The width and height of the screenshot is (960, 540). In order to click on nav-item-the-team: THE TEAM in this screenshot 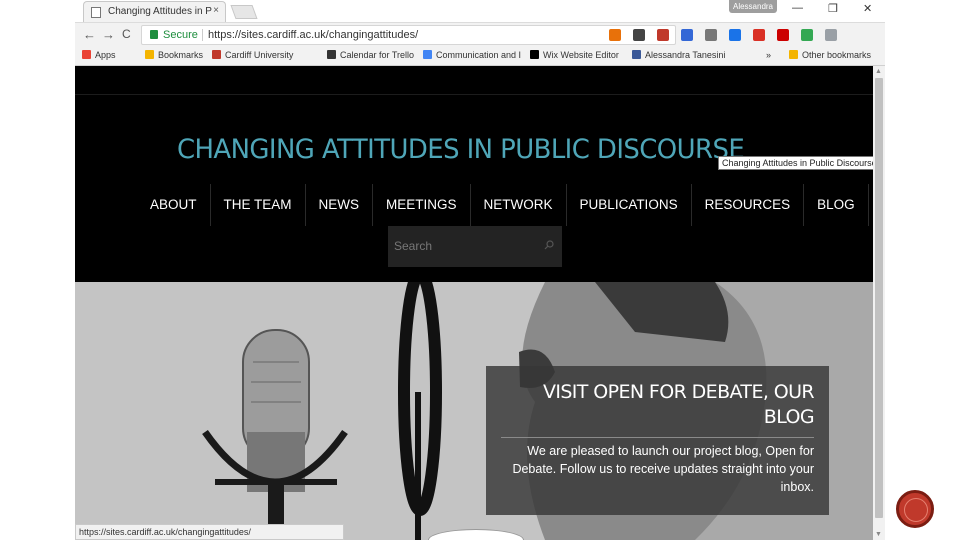, I will do `click(258, 205)`.